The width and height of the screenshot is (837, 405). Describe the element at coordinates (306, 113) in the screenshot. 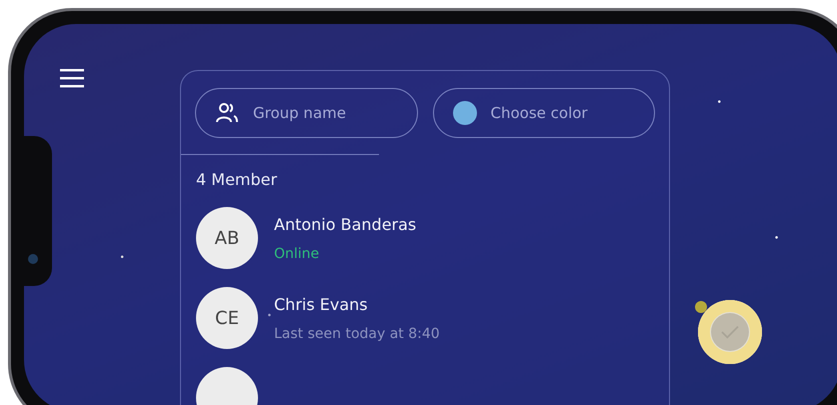

I see `group-name-field: Group name` at that location.